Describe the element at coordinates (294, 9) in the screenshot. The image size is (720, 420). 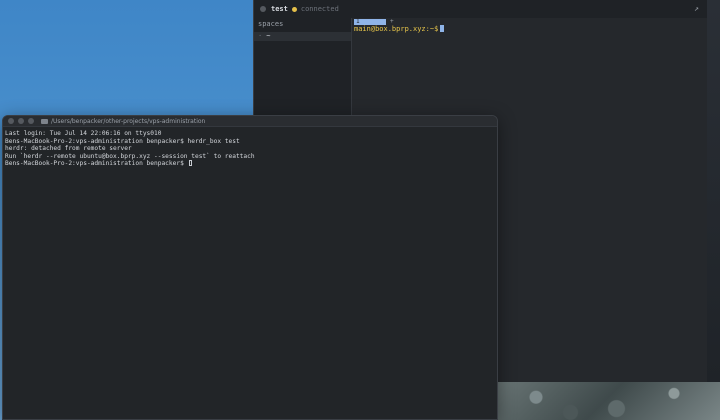
I see `connection-status-dot` at that location.